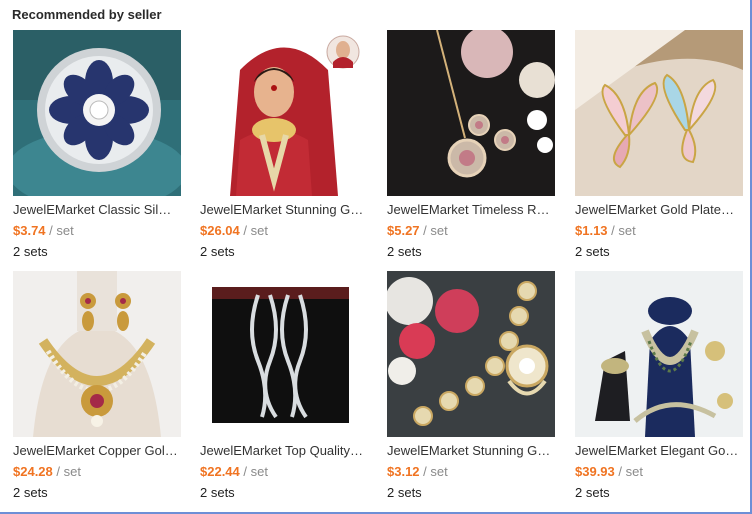 The width and height of the screenshot is (752, 514). What do you see at coordinates (220, 230) in the screenshot?
I see `product-price: $26.04` at bounding box center [220, 230].